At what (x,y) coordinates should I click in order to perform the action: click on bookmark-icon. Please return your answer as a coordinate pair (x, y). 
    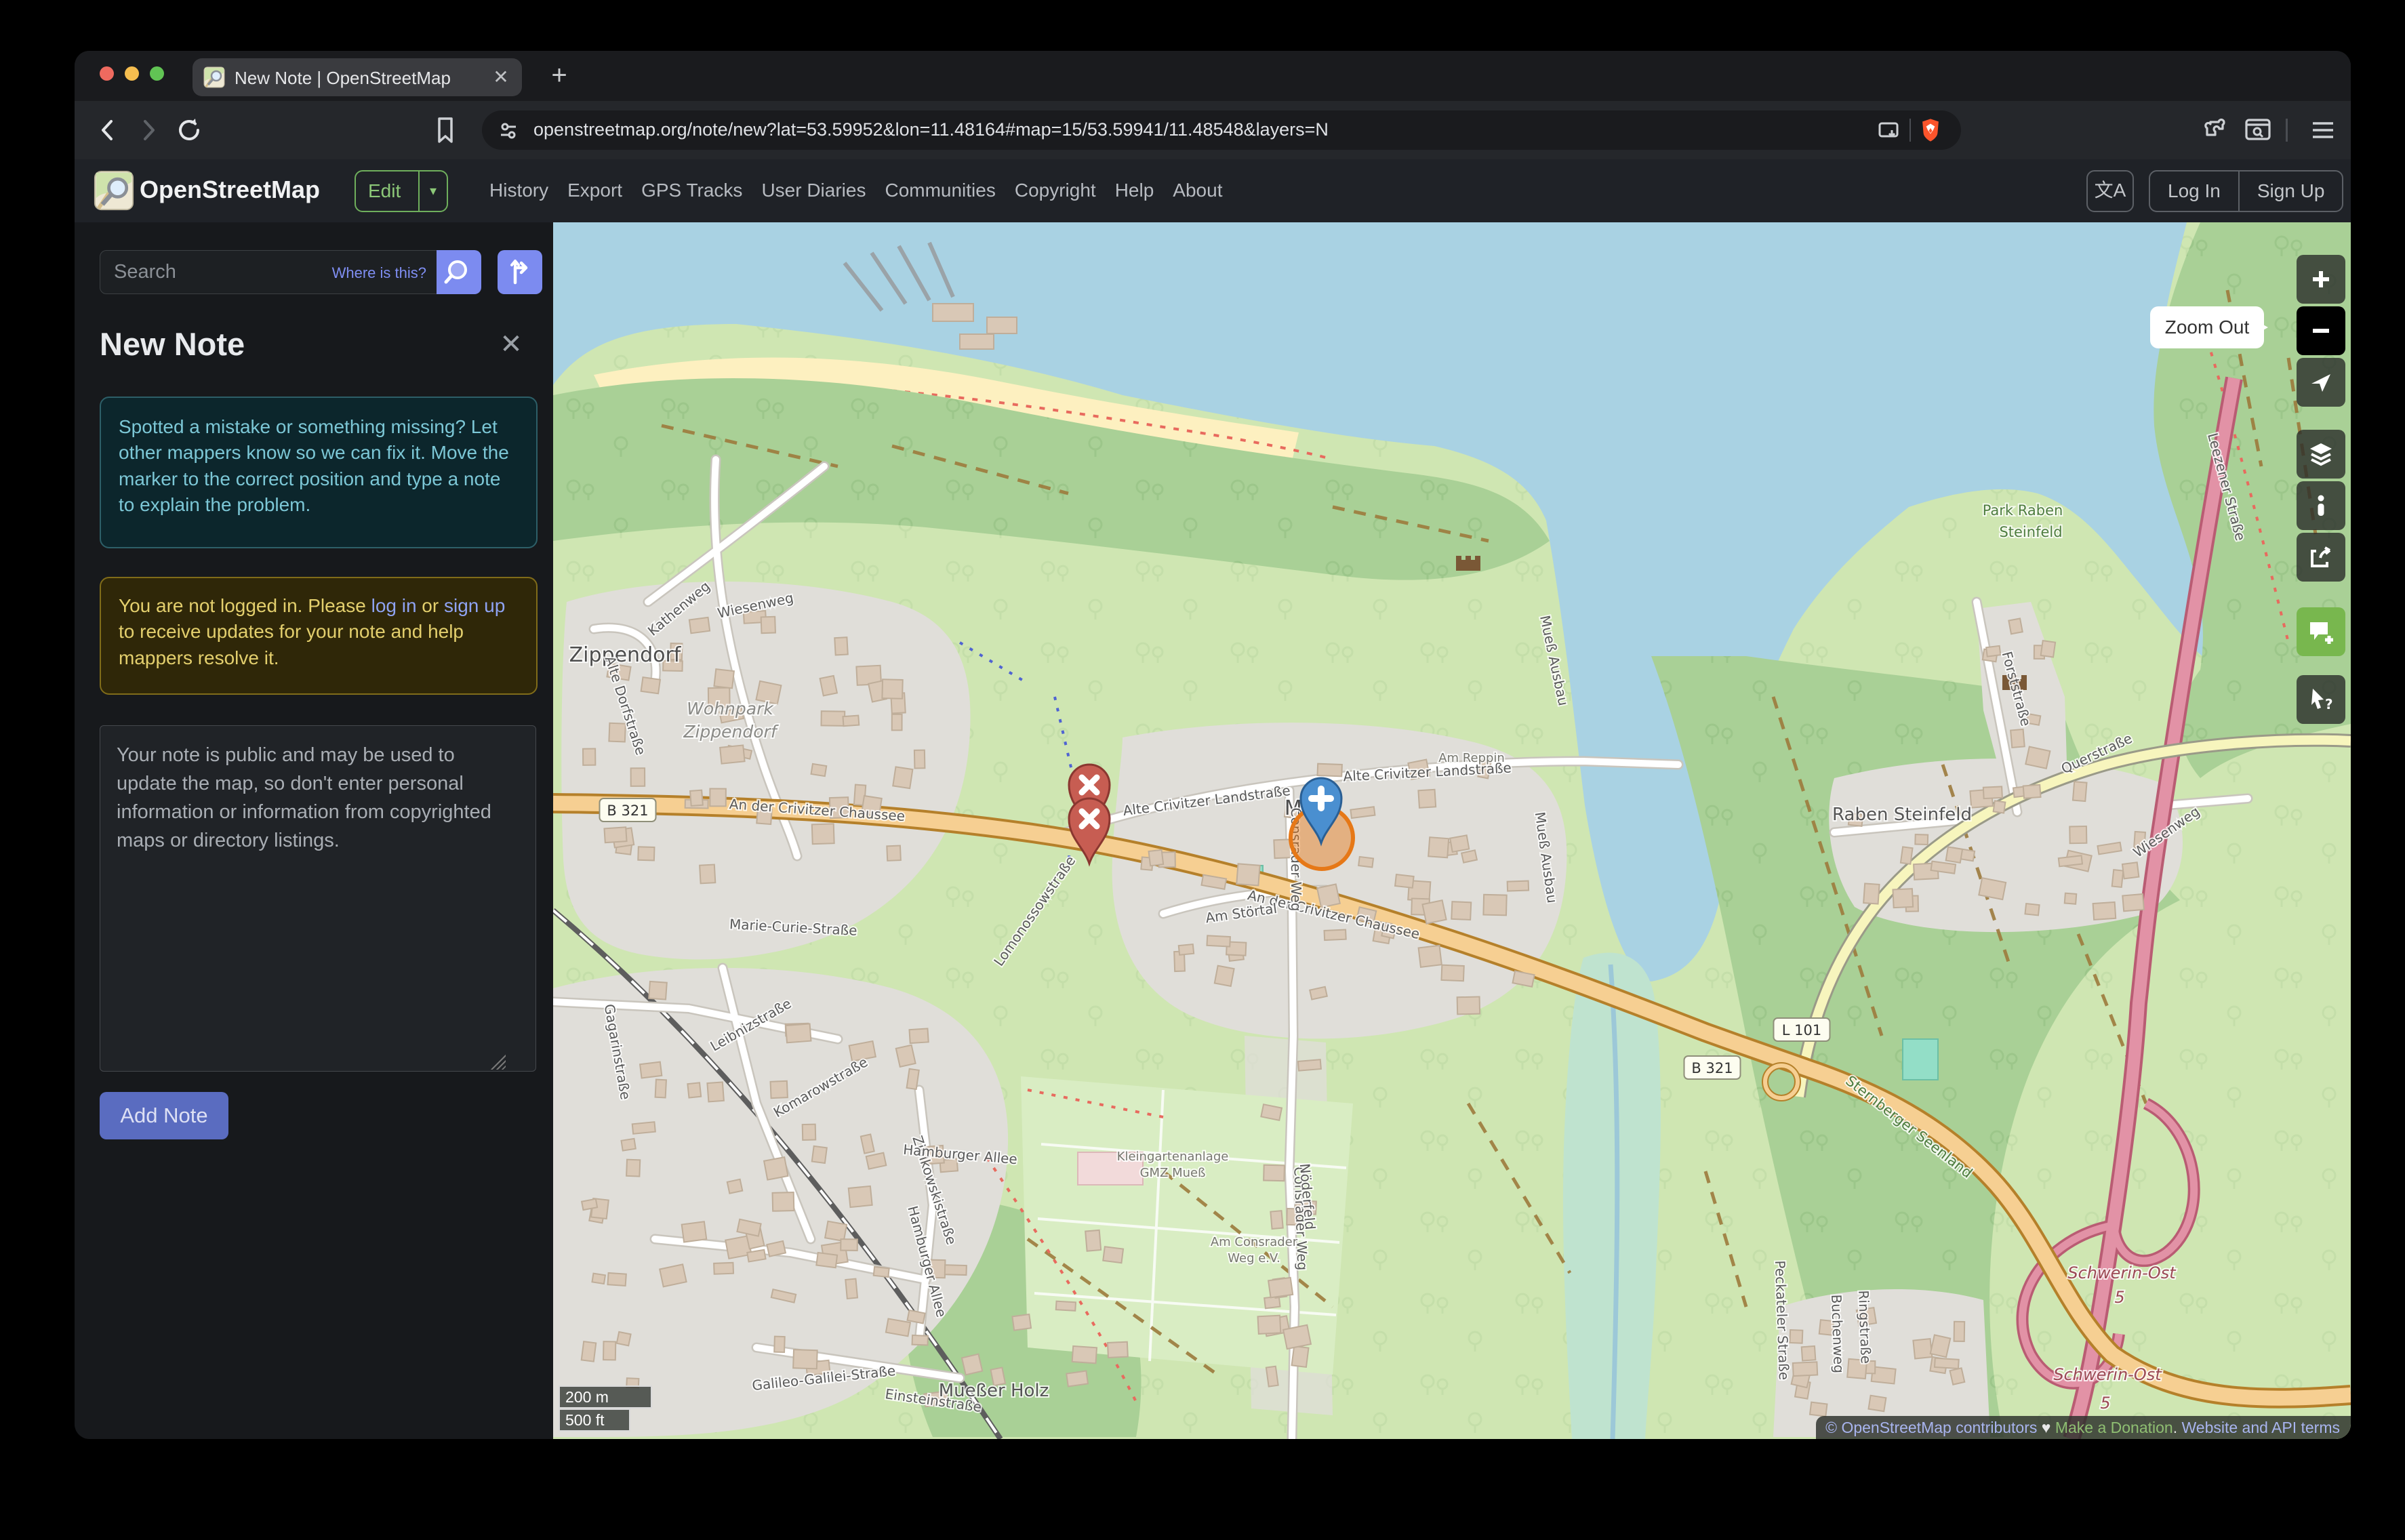
    Looking at the image, I should click on (445, 130).